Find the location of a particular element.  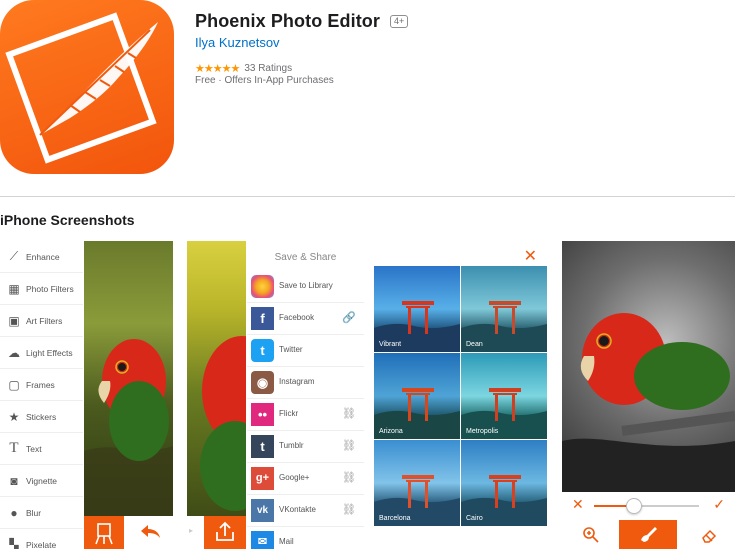

easel-icon is located at coordinates (104, 534).